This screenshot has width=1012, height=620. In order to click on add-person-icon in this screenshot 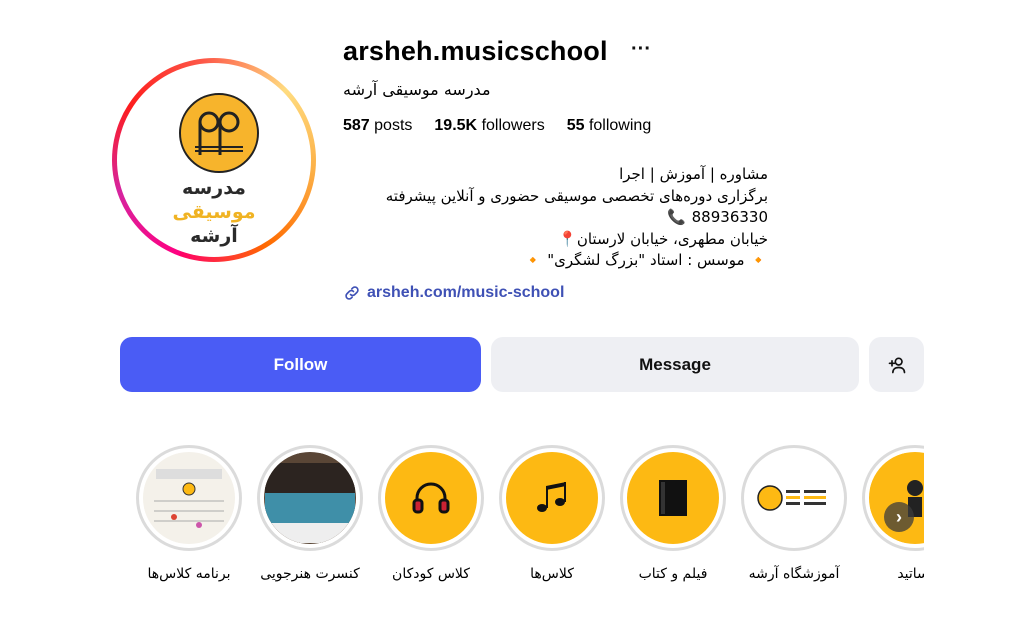, I will do `click(896, 365)`.